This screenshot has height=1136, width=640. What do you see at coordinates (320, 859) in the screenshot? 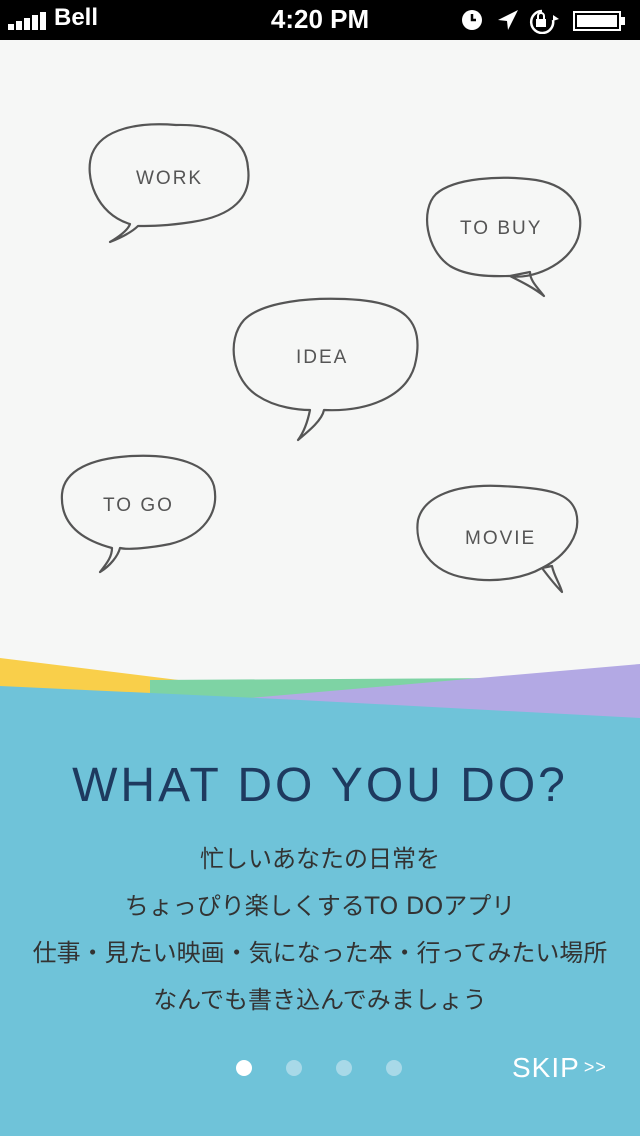
I see `description-line: 忙しいあなたの日常を` at bounding box center [320, 859].